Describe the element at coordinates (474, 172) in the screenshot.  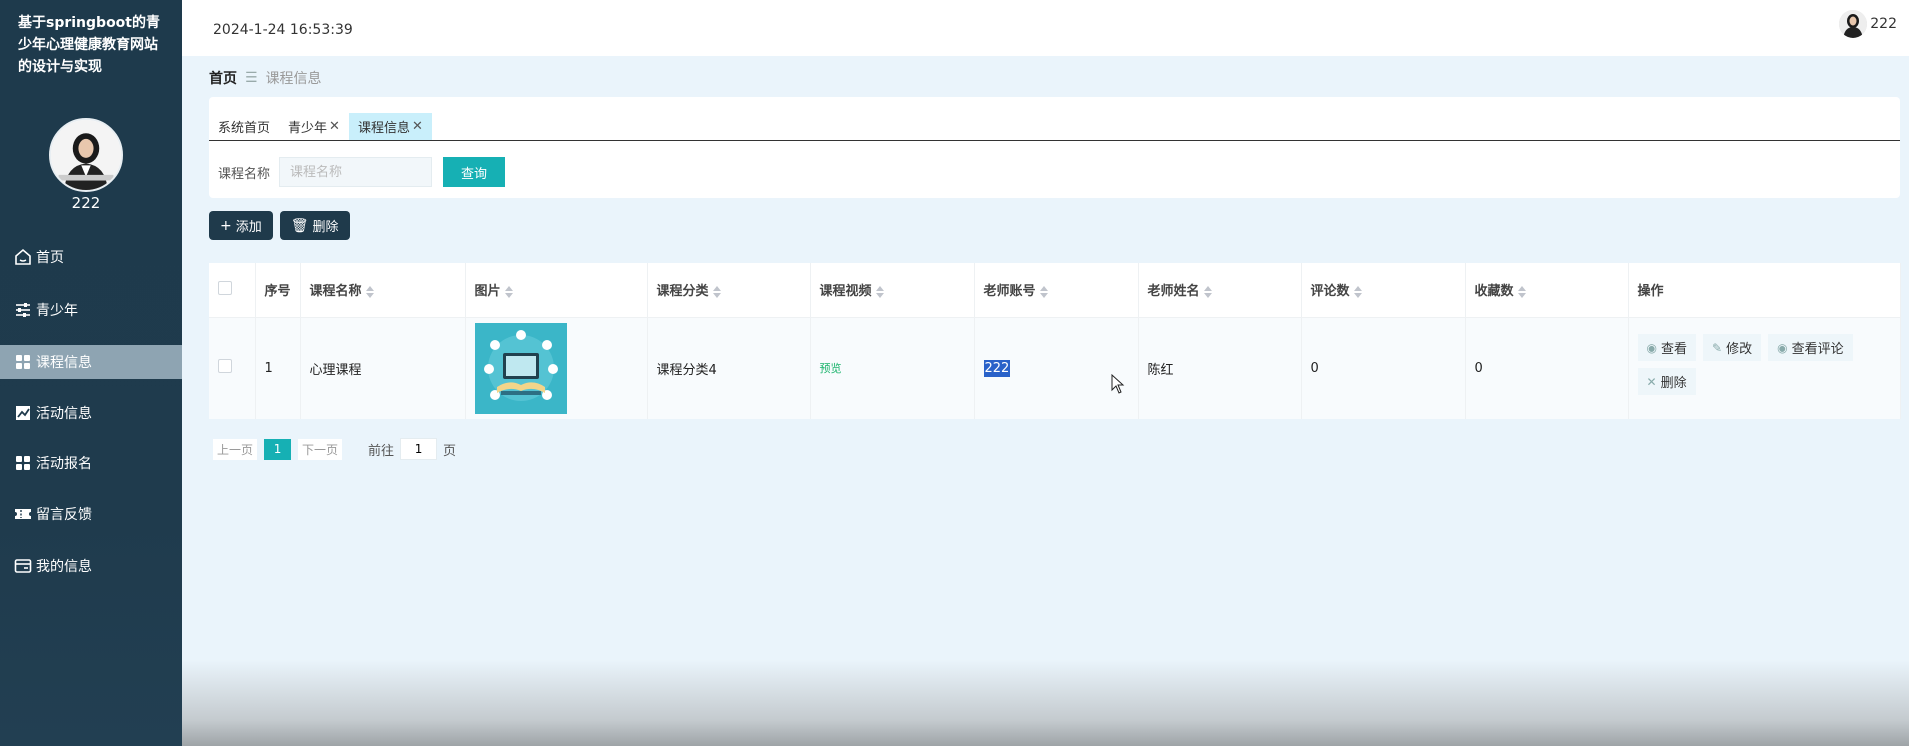
I see `query-button: 查询` at that location.